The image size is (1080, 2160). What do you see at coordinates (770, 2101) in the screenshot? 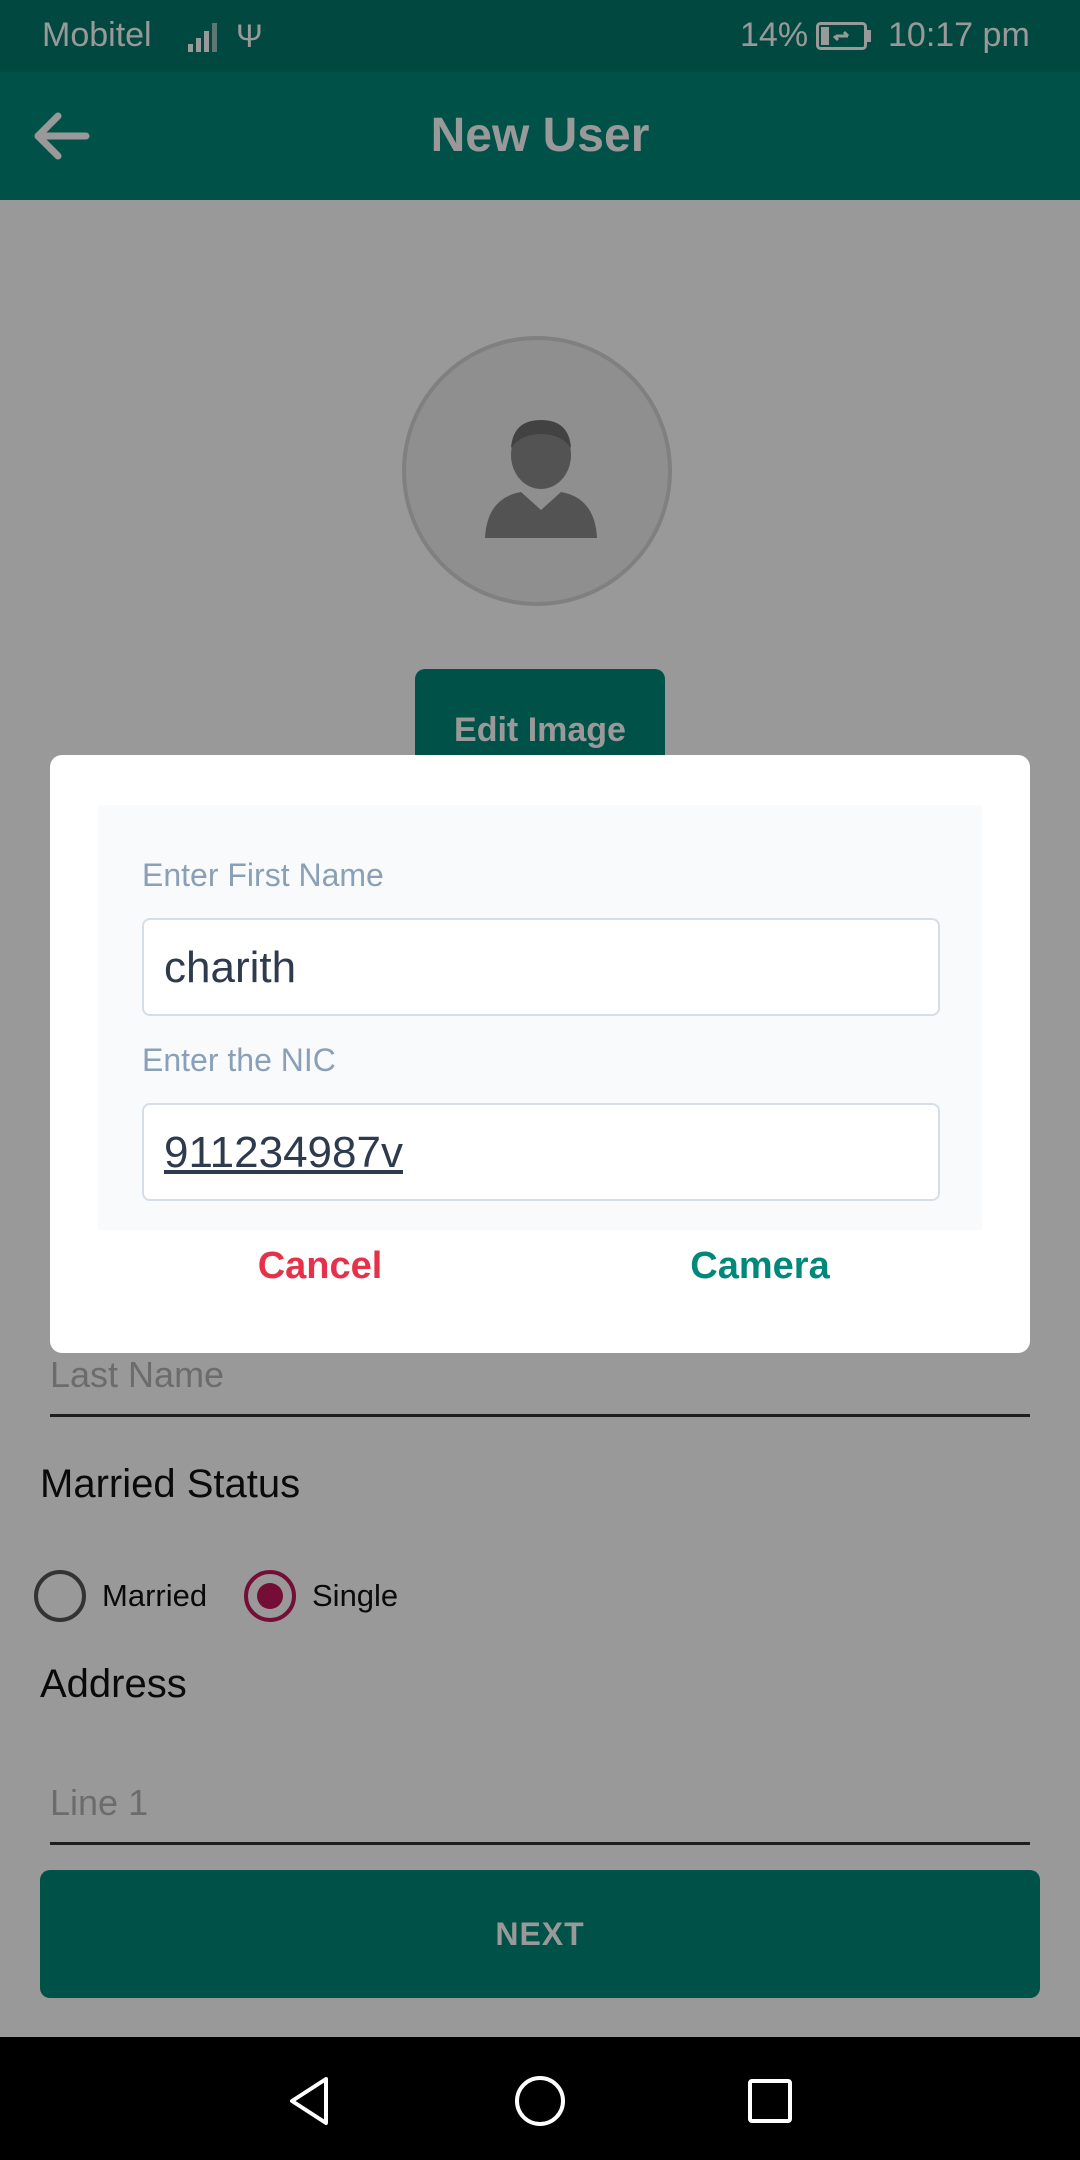
I see `nav-recents-icon` at bounding box center [770, 2101].